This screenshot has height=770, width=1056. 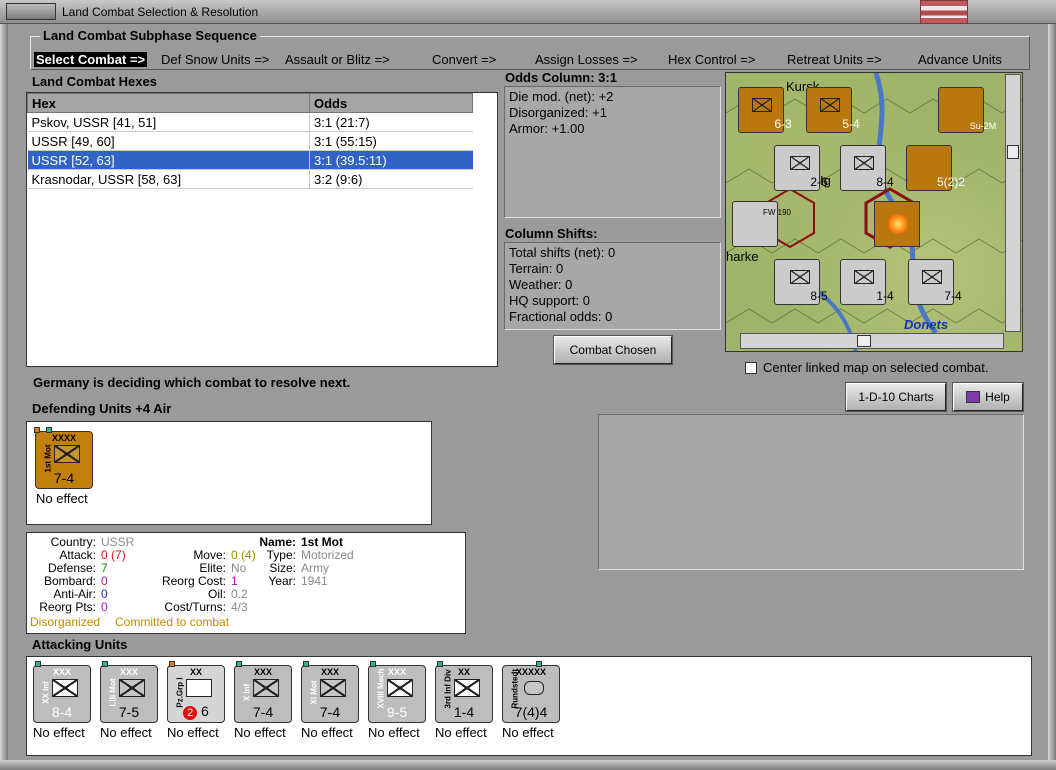 I want to click on attacking-unit-counter: XXX XVIII Mech 9-5, so click(x=397, y=692).